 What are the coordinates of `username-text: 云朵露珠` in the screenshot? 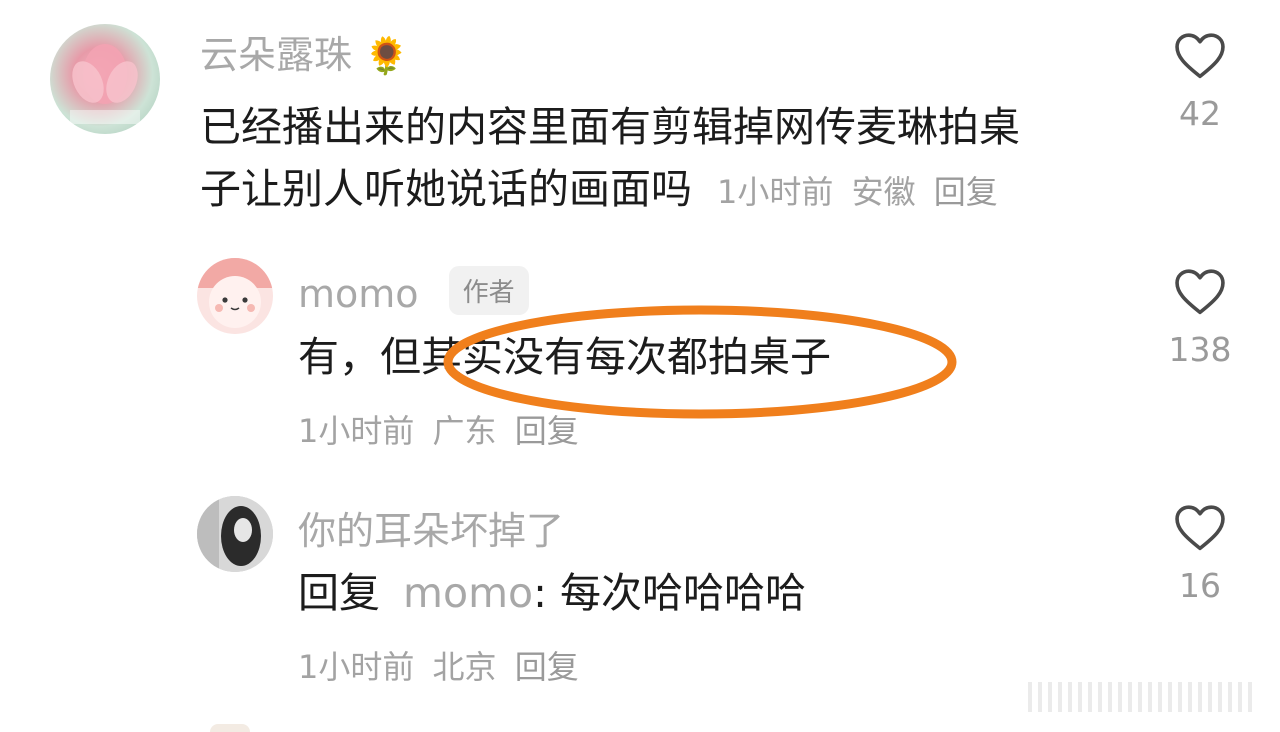 It's located at (276, 55).